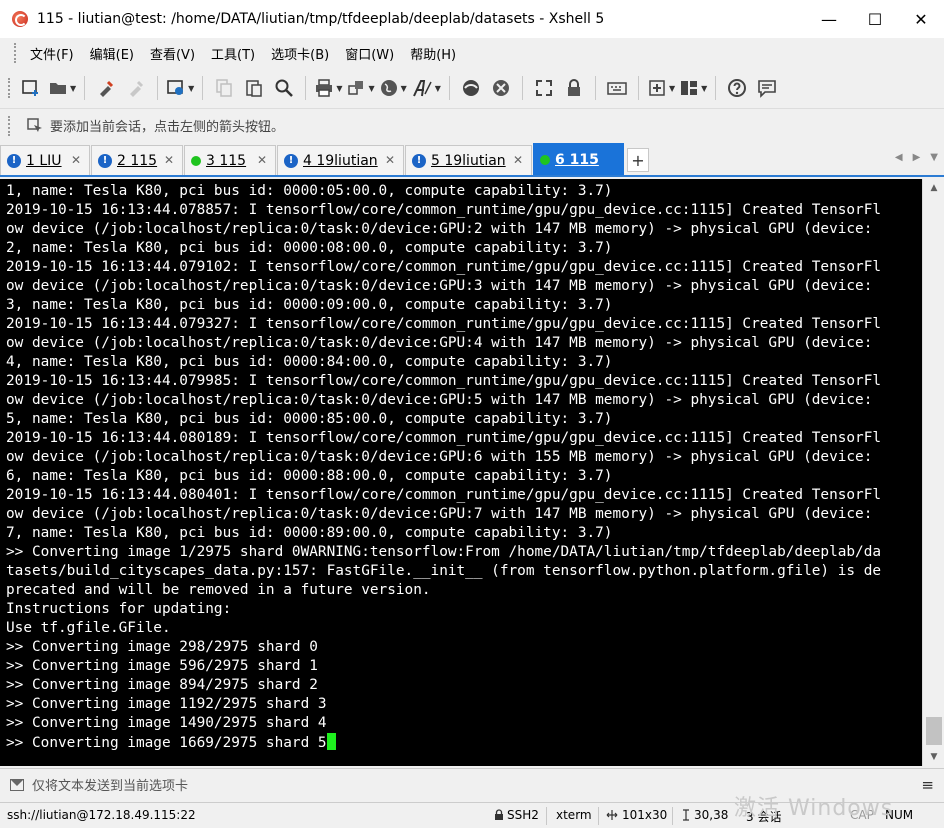 The image size is (944, 828). Describe the element at coordinates (638, 160) in the screenshot. I see `new-tab-button: +` at that location.